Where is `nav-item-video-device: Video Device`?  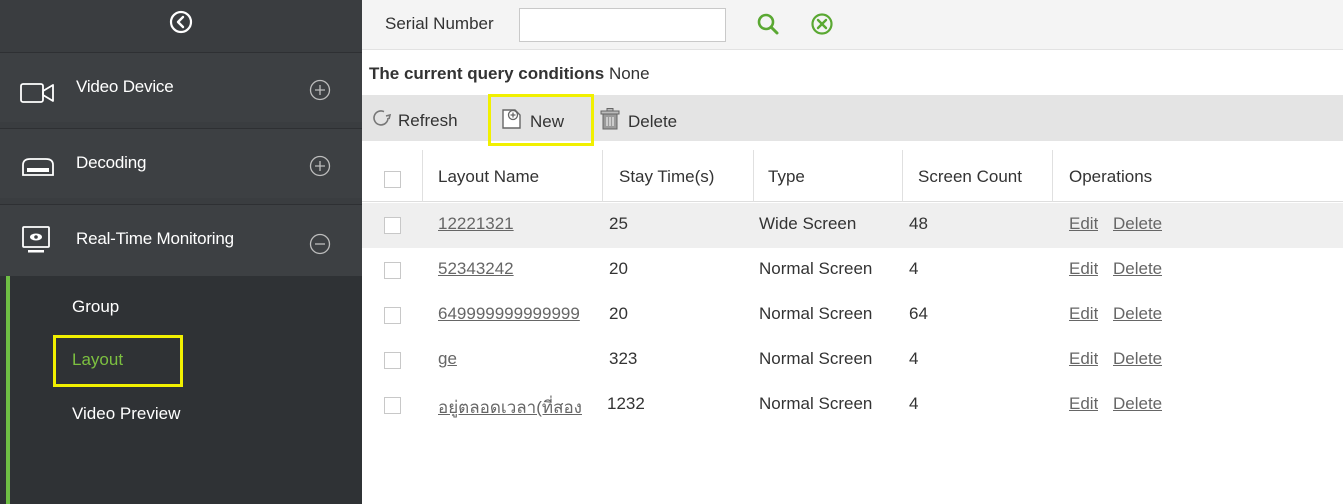
nav-item-video-device: Video Device is located at coordinates (181, 87).